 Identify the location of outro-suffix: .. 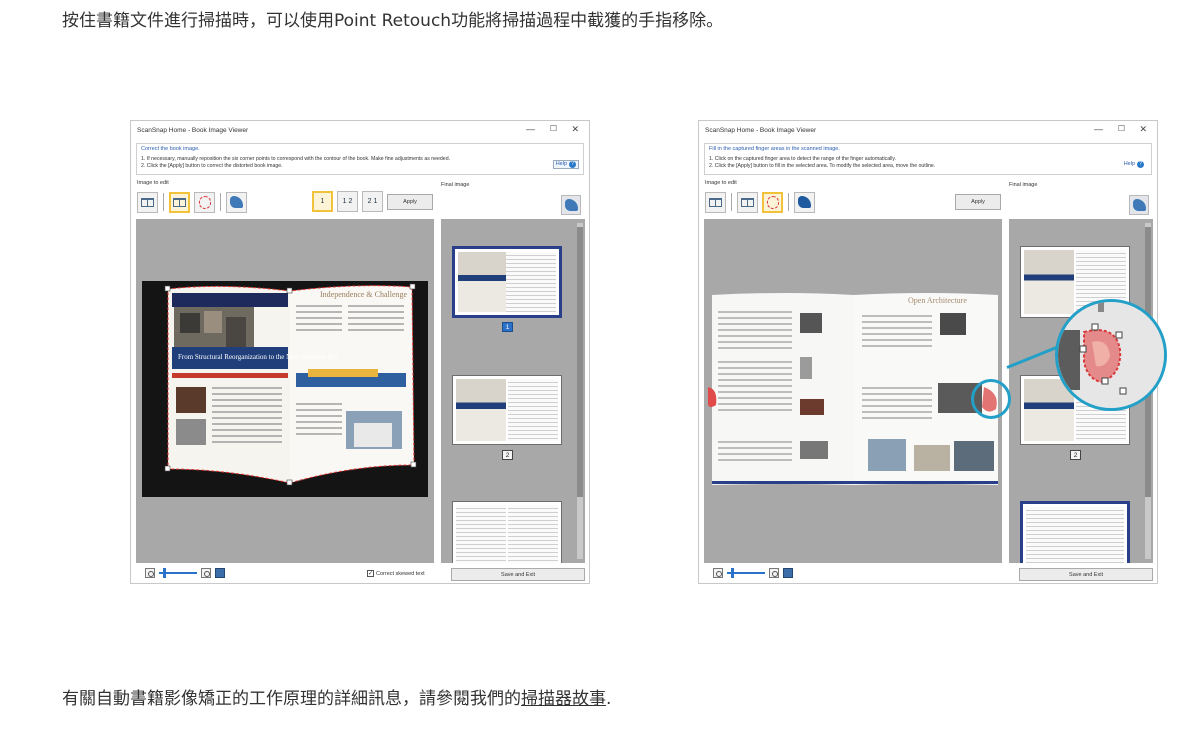
(609, 699).